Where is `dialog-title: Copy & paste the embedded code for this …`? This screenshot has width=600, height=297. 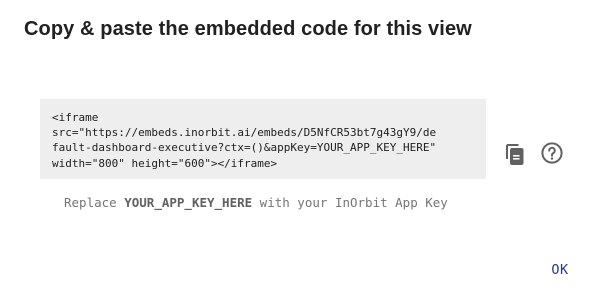 dialog-title: Copy & paste the embedded code for this … is located at coordinates (248, 29).